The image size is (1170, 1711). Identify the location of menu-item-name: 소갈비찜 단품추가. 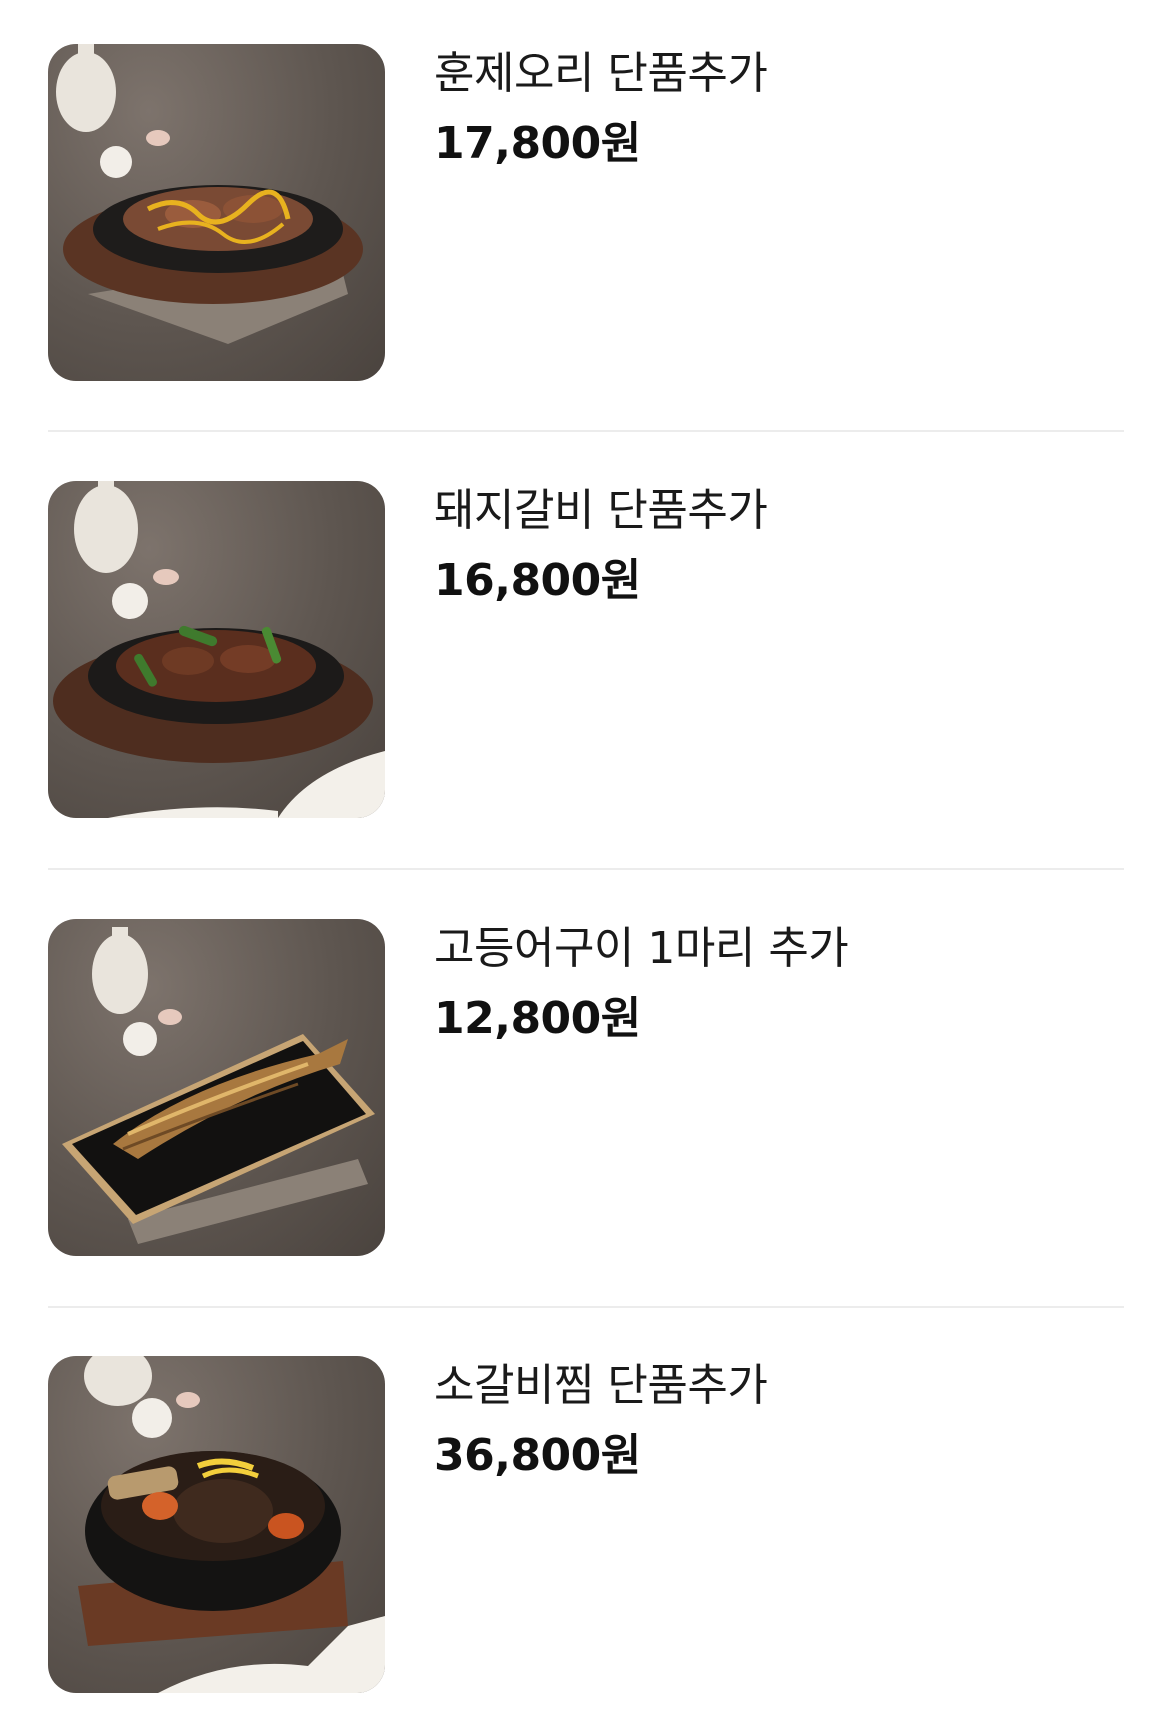
(601, 1385).